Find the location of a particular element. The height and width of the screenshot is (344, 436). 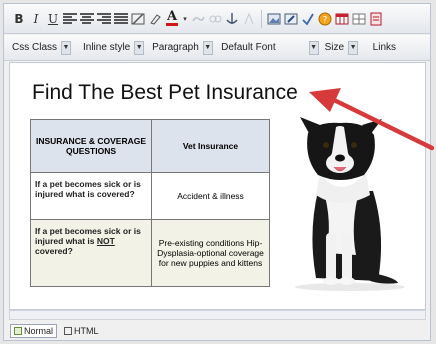

page-title: Find The Best Pet Insurance is located at coordinates (165, 92).